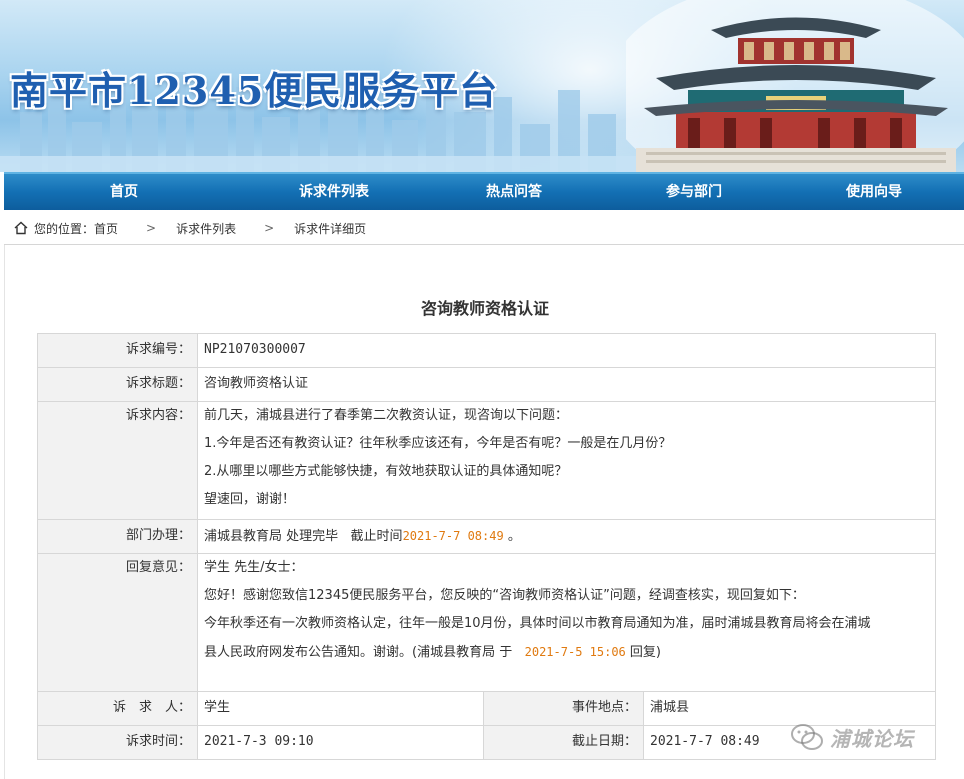  Describe the element at coordinates (484, 228) in the screenshot. I see `breadcrumb: 您的位置： 首页 > 诉求件列表 > 诉求件详细页` at that location.